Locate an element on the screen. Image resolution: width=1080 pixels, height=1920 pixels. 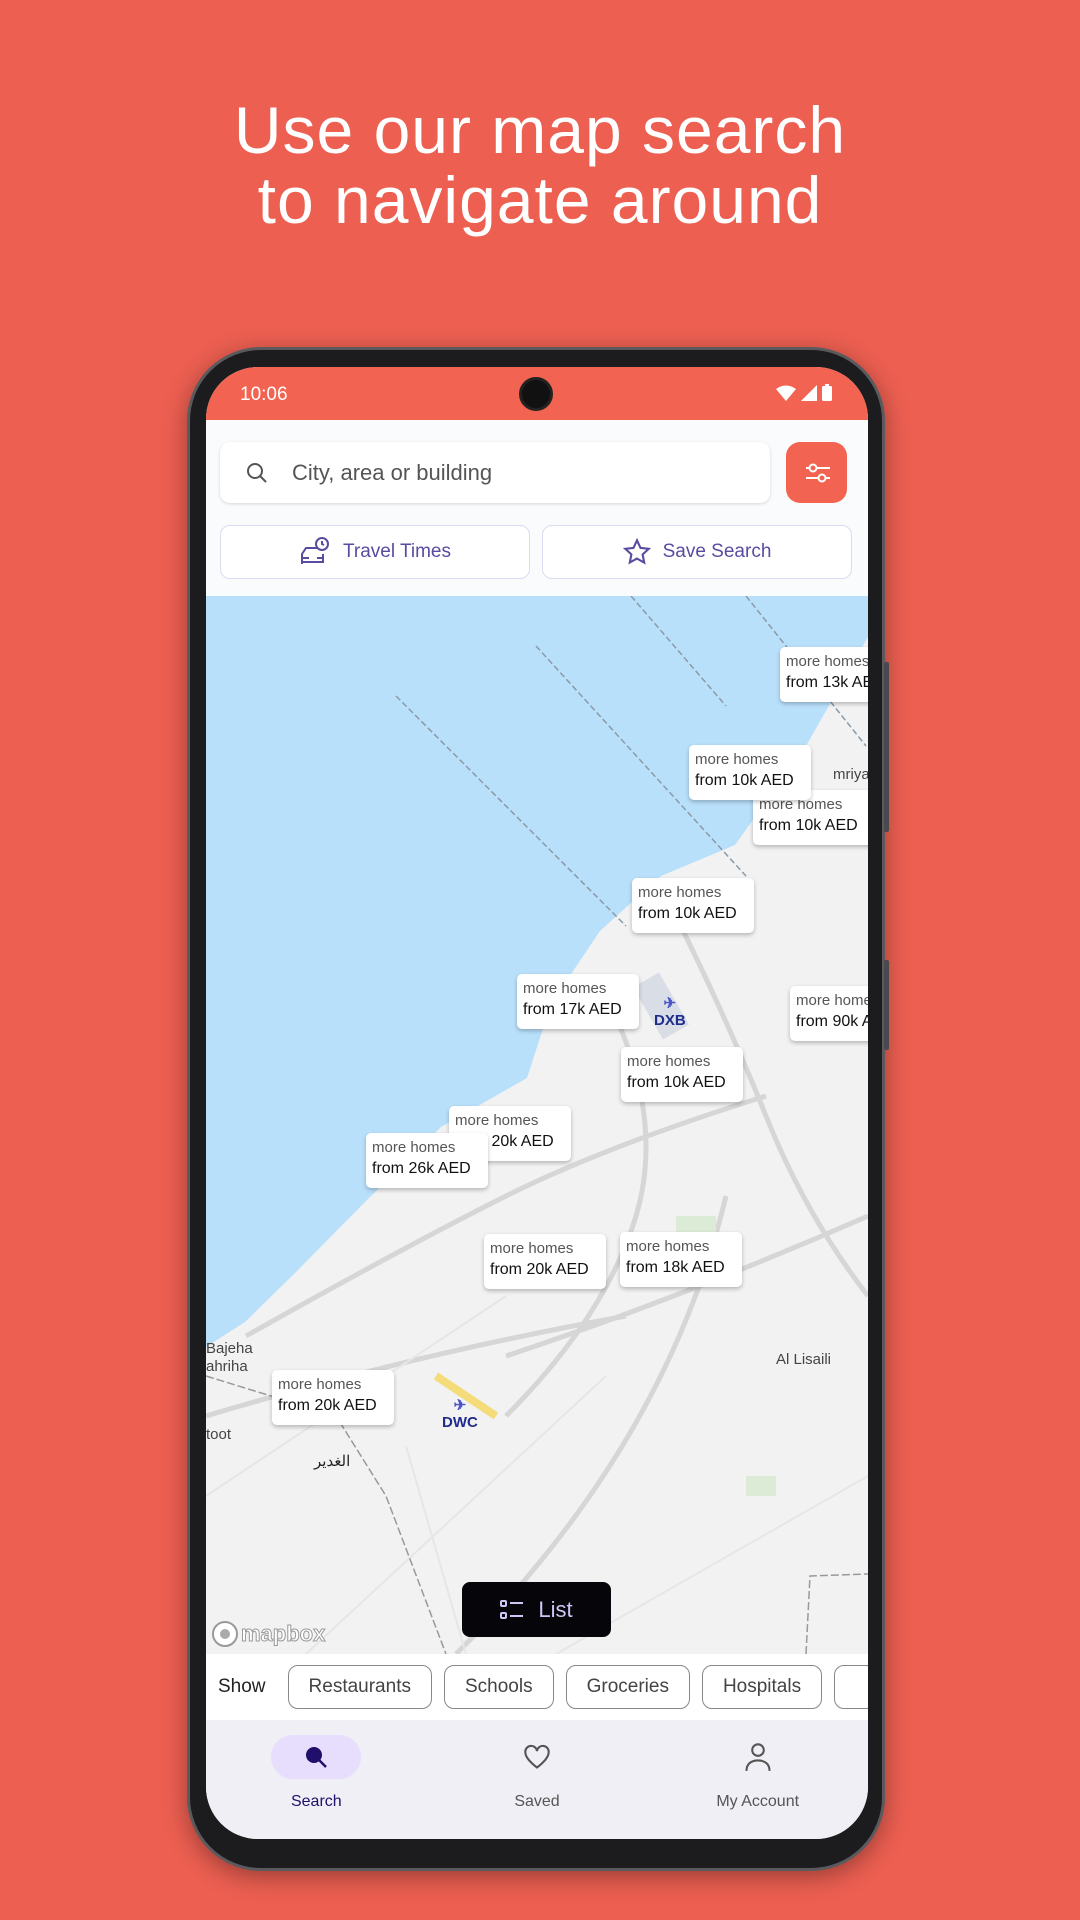
volume-button is located at coordinates (886, 747).